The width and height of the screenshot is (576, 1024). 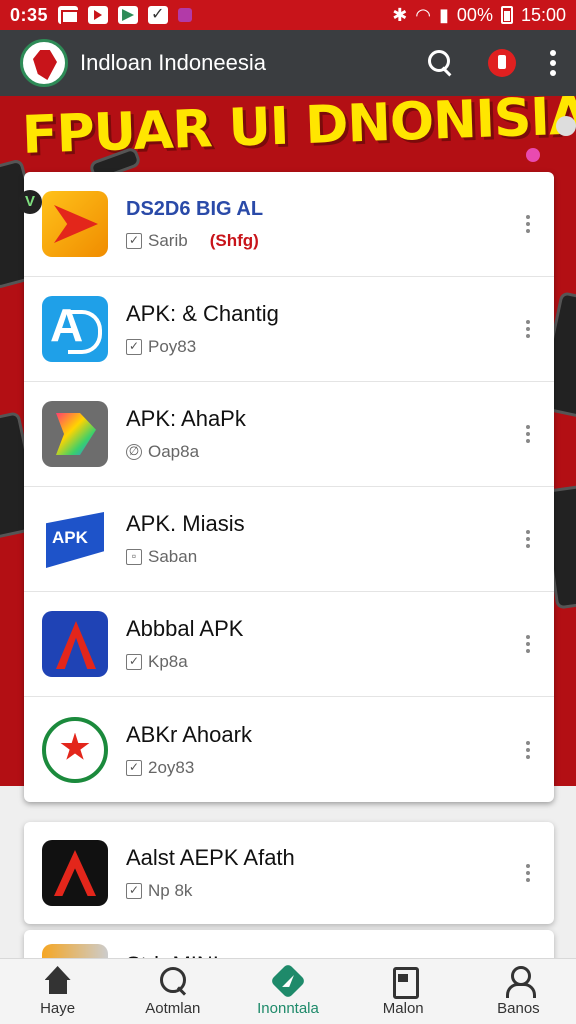 I want to click on app-sub: Sarib, so click(x=168, y=240).